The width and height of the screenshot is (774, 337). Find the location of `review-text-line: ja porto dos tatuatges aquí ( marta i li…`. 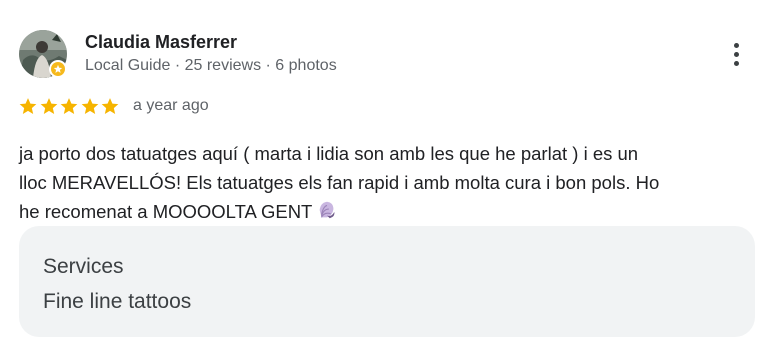

review-text-line: ja porto dos tatuatges aquí ( marta i li… is located at coordinates (329, 153).